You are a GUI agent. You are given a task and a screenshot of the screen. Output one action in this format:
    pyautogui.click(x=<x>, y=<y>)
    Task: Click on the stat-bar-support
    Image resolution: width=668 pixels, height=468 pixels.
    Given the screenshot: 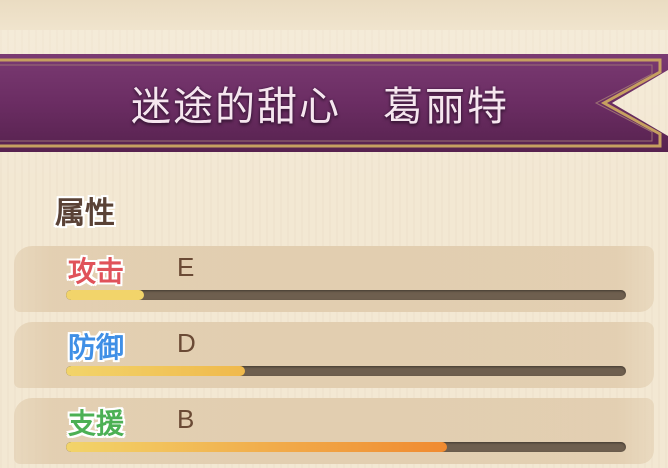 What is the action you would take?
    pyautogui.click(x=346, y=447)
    